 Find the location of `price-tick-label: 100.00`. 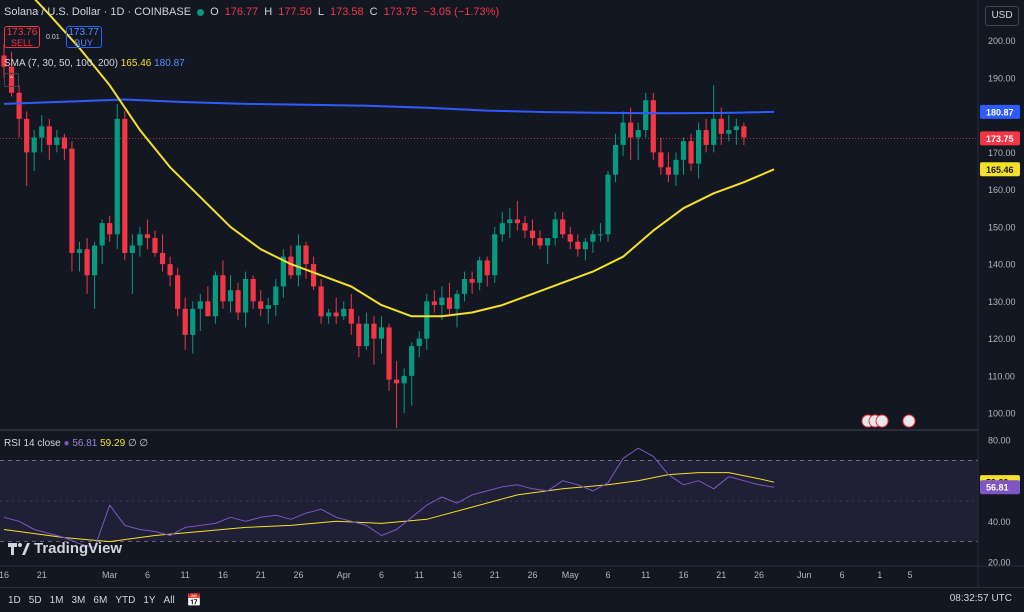

price-tick-label: 100.00 is located at coordinates (1002, 414).